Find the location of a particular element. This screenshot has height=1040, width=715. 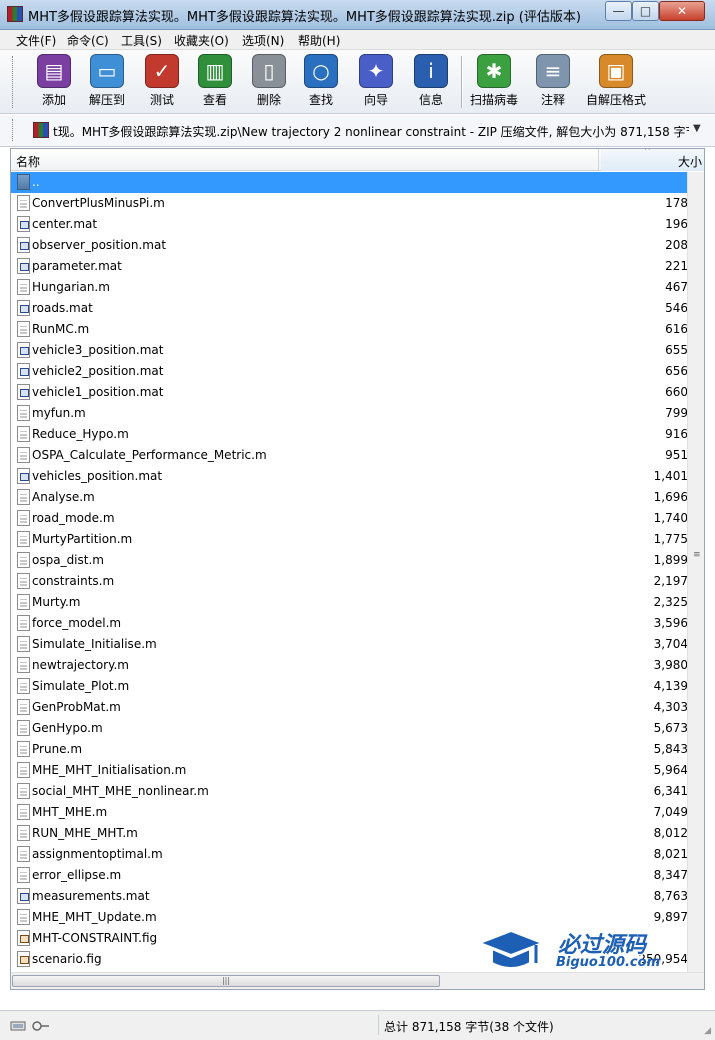

file-row: Murty.m 2,325 is located at coordinates (357, 602).